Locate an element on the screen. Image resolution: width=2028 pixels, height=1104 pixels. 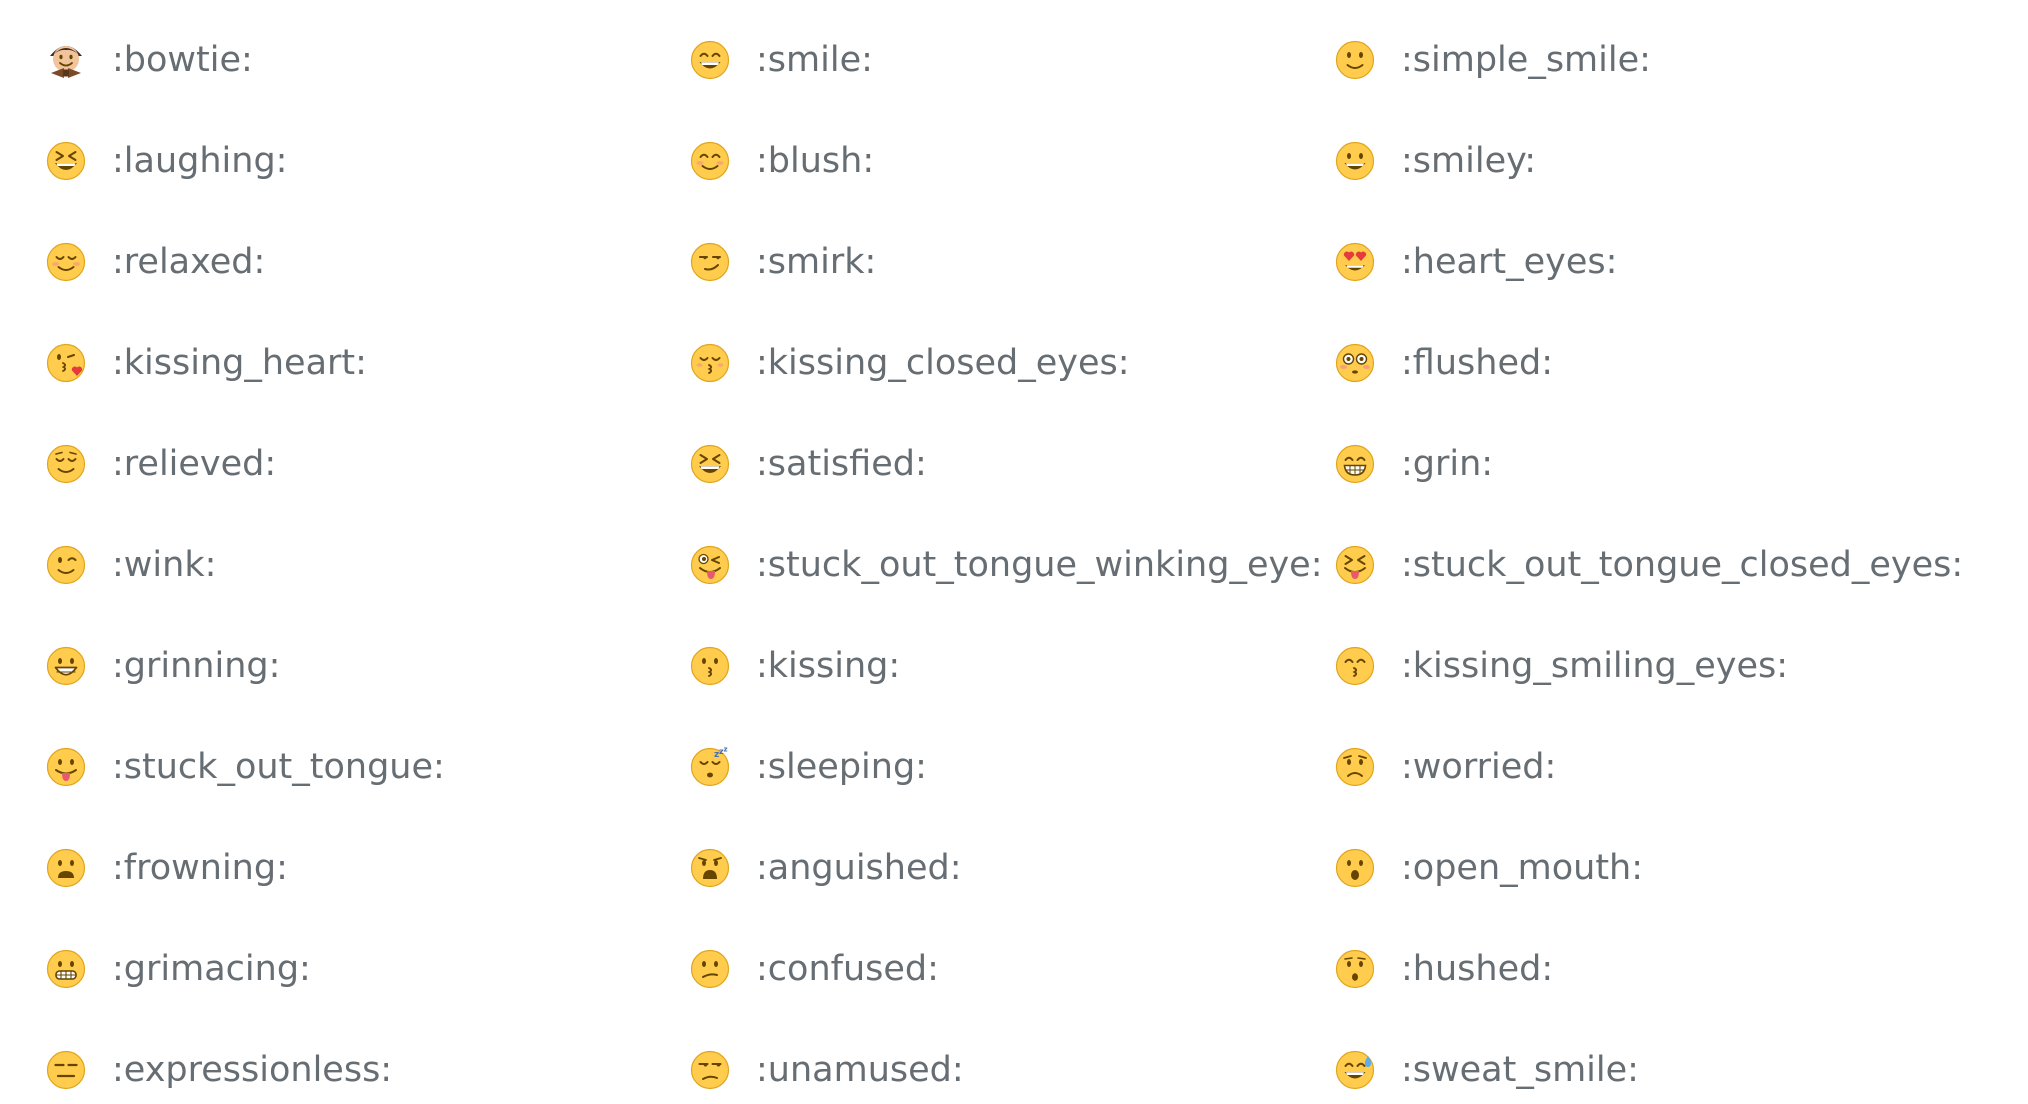
emoji-shortcode: :worried: is located at coordinates (1479, 767).